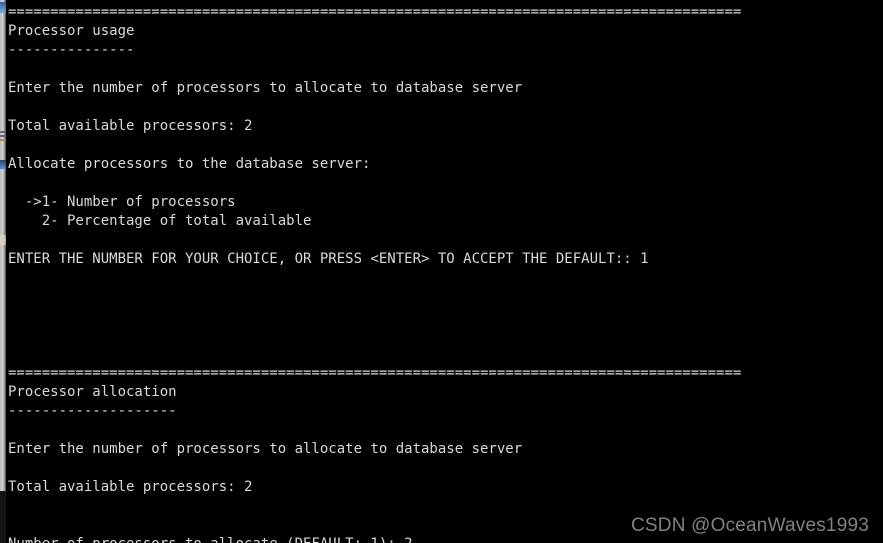  What do you see at coordinates (71, 50) in the screenshot?
I see `terminal-line-title-underline: ---------------` at bounding box center [71, 50].